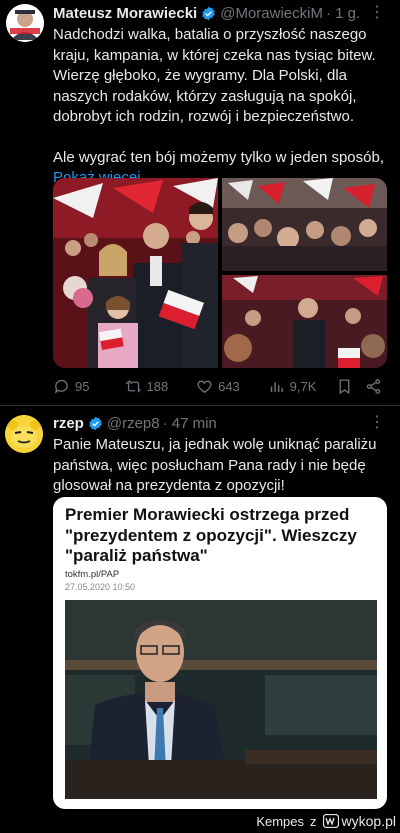 The image size is (400, 833). I want to click on tweet-actions: 95 188 643 9,7K, so click(218, 386).